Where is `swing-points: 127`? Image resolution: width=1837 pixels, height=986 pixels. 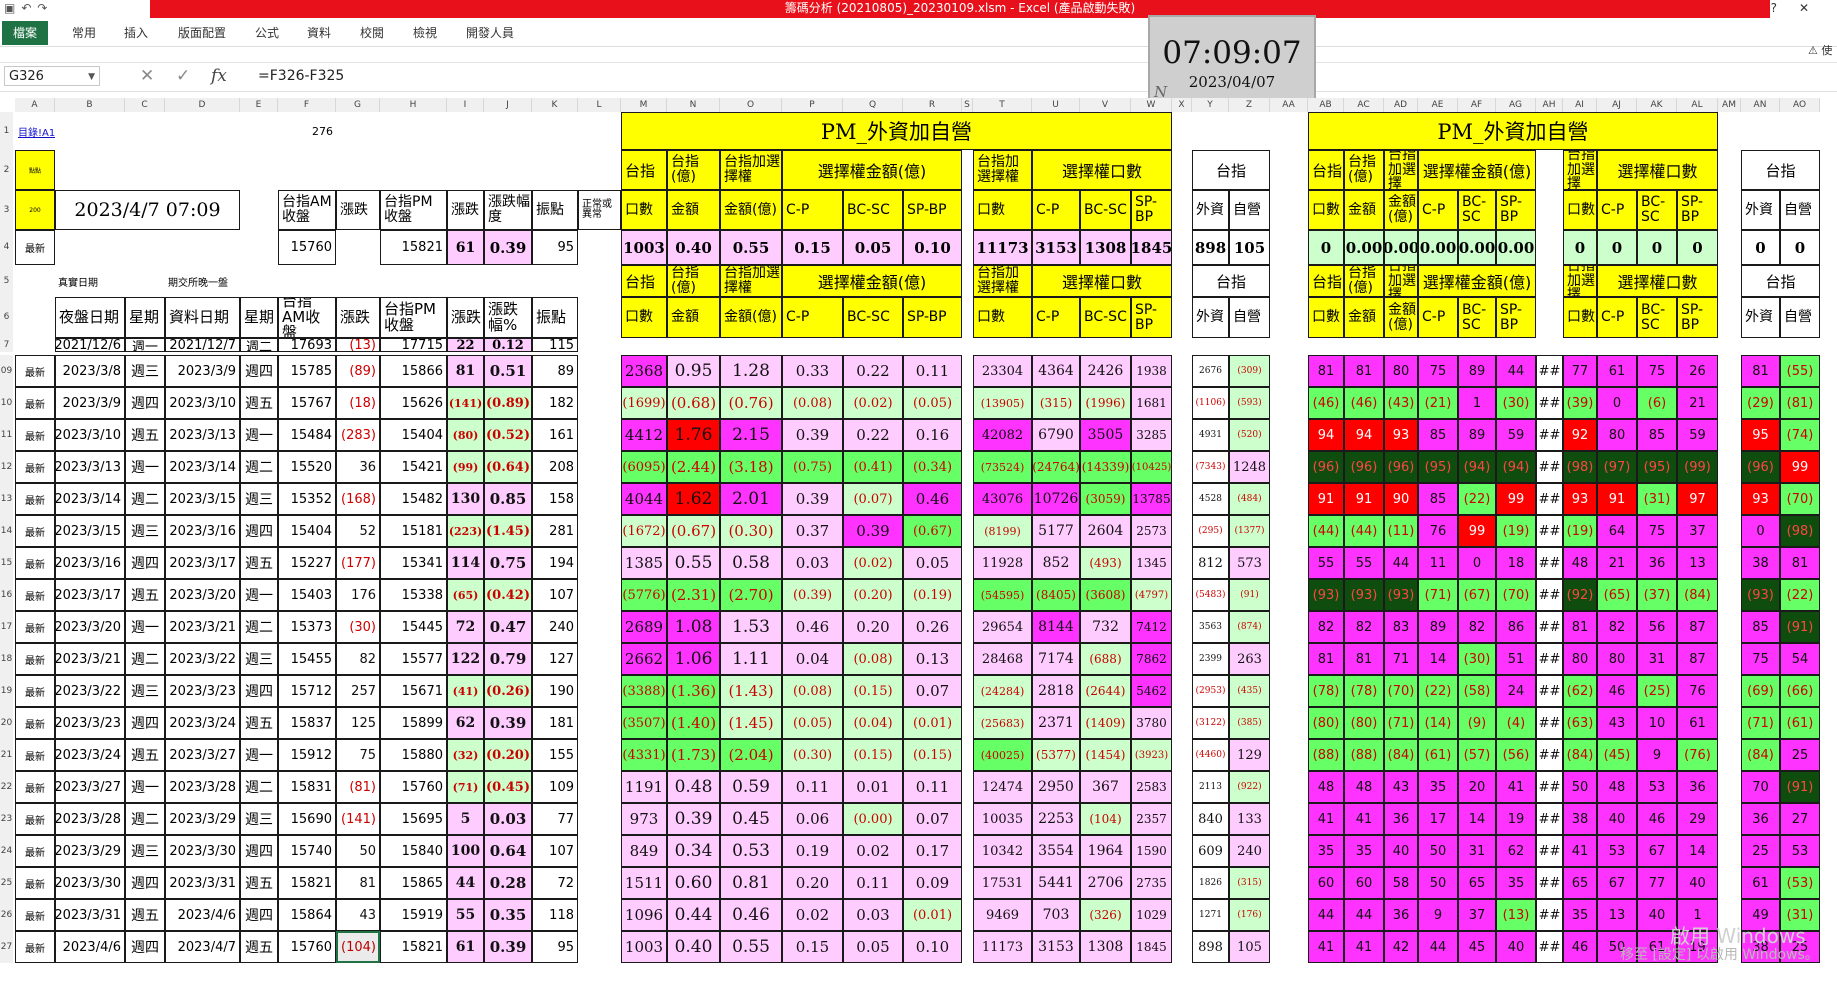
swing-points: 127 is located at coordinates (555, 659).